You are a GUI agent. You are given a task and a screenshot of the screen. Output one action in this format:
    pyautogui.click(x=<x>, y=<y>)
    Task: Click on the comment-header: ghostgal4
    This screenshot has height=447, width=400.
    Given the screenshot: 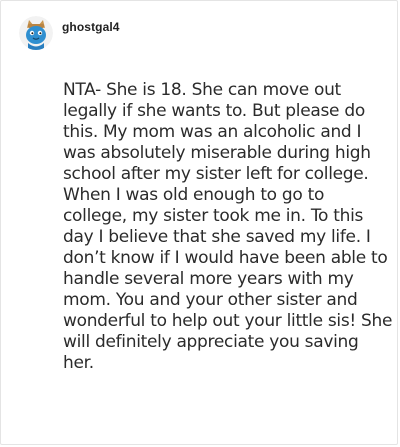 What is the action you would take?
    pyautogui.click(x=69, y=33)
    